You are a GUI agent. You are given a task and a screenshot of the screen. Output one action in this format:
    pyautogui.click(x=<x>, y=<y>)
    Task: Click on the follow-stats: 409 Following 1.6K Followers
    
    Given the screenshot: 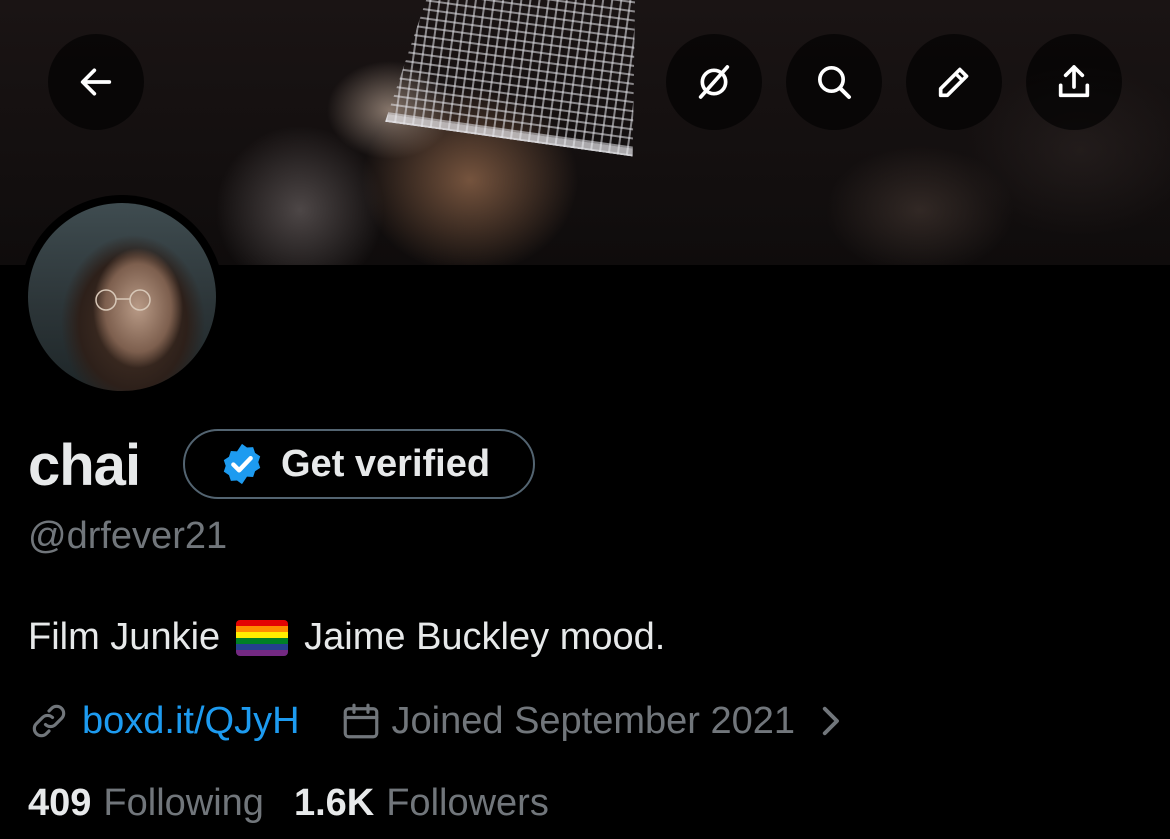 What is the action you would take?
    pyautogui.click(x=303, y=803)
    